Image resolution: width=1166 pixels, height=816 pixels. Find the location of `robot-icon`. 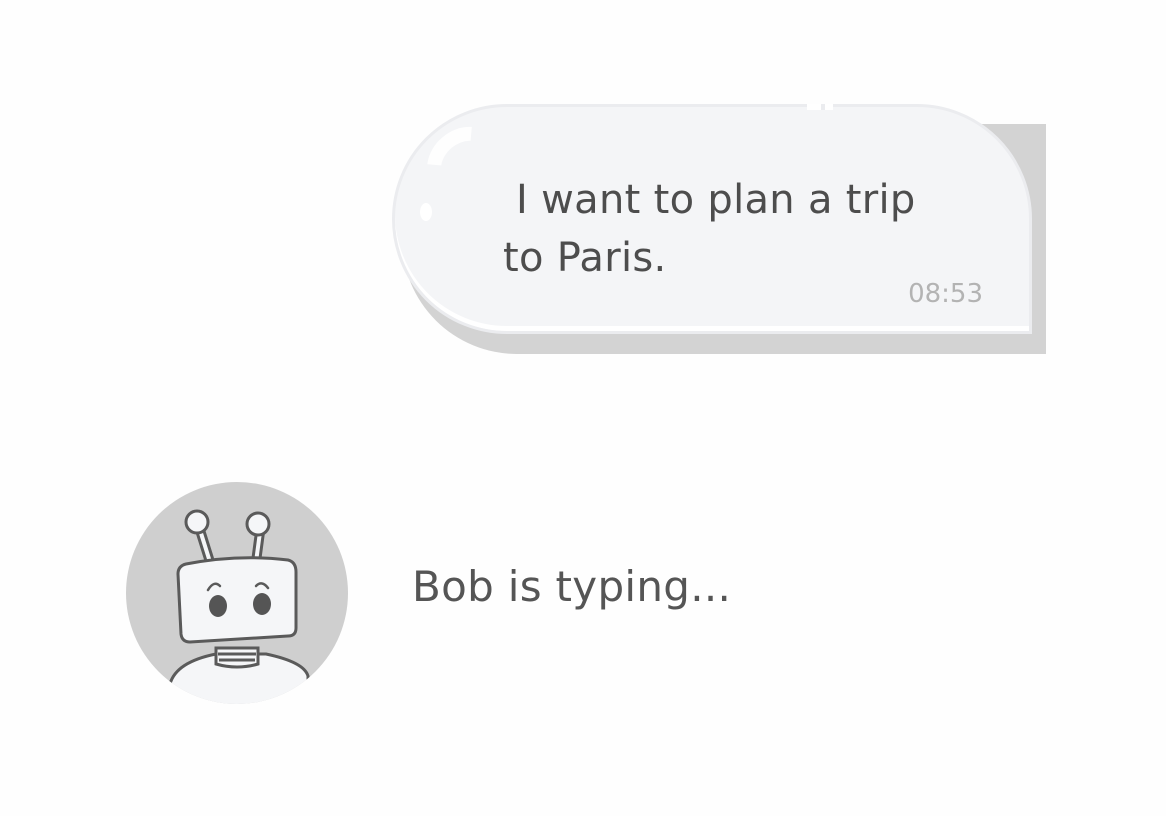

robot-icon is located at coordinates (239, 606).